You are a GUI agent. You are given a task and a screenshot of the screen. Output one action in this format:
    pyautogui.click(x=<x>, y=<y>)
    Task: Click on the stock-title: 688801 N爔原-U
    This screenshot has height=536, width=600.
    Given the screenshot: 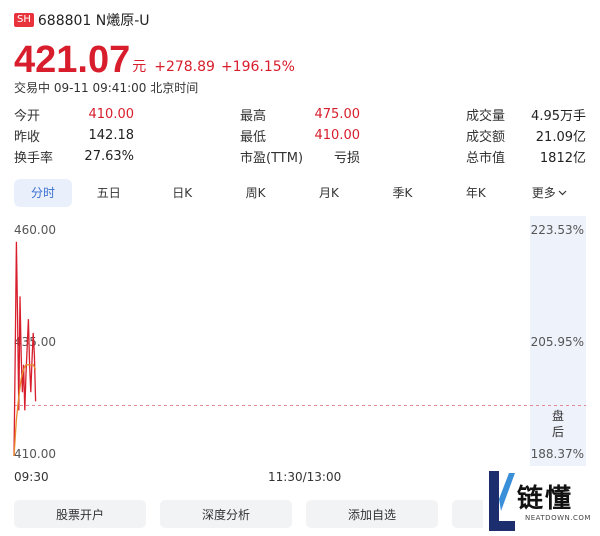 What is the action you would take?
    pyautogui.click(x=93, y=21)
    